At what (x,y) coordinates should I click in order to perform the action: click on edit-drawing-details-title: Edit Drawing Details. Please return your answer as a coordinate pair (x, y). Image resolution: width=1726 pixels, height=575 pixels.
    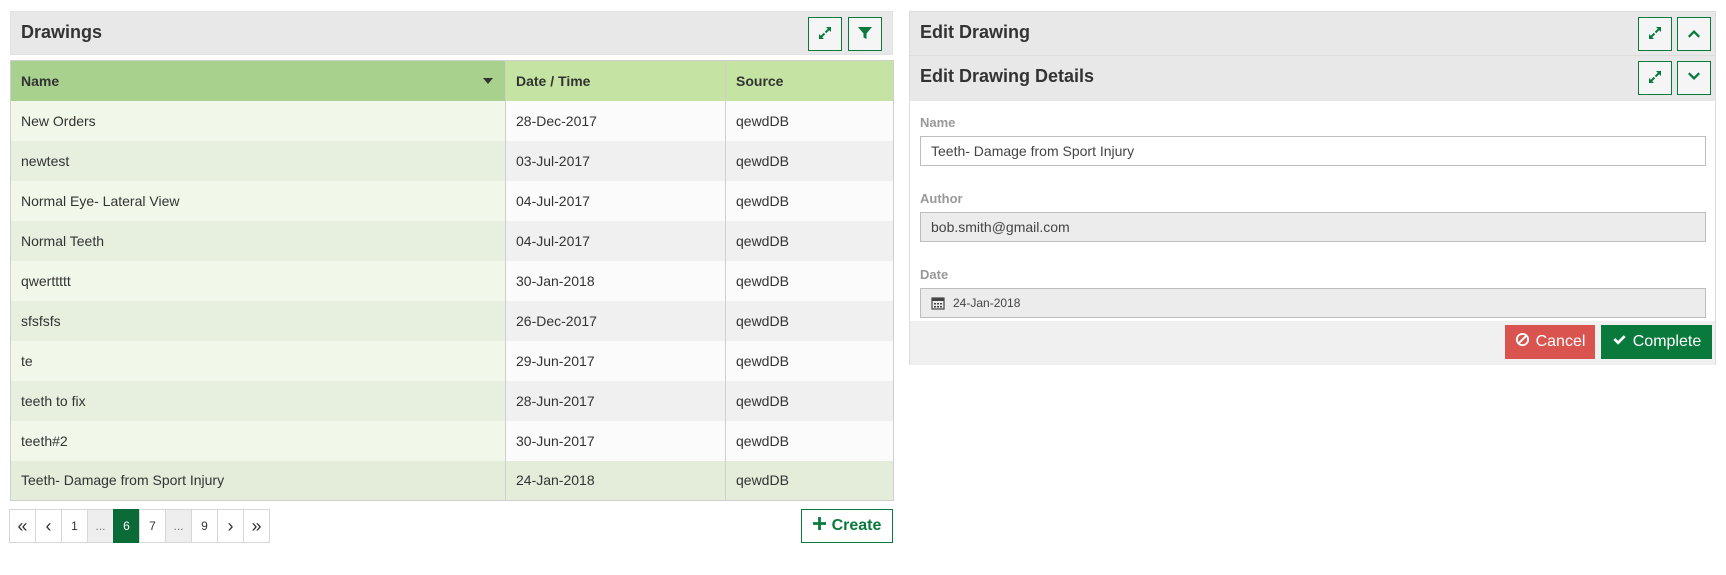
    Looking at the image, I should click on (1007, 76).